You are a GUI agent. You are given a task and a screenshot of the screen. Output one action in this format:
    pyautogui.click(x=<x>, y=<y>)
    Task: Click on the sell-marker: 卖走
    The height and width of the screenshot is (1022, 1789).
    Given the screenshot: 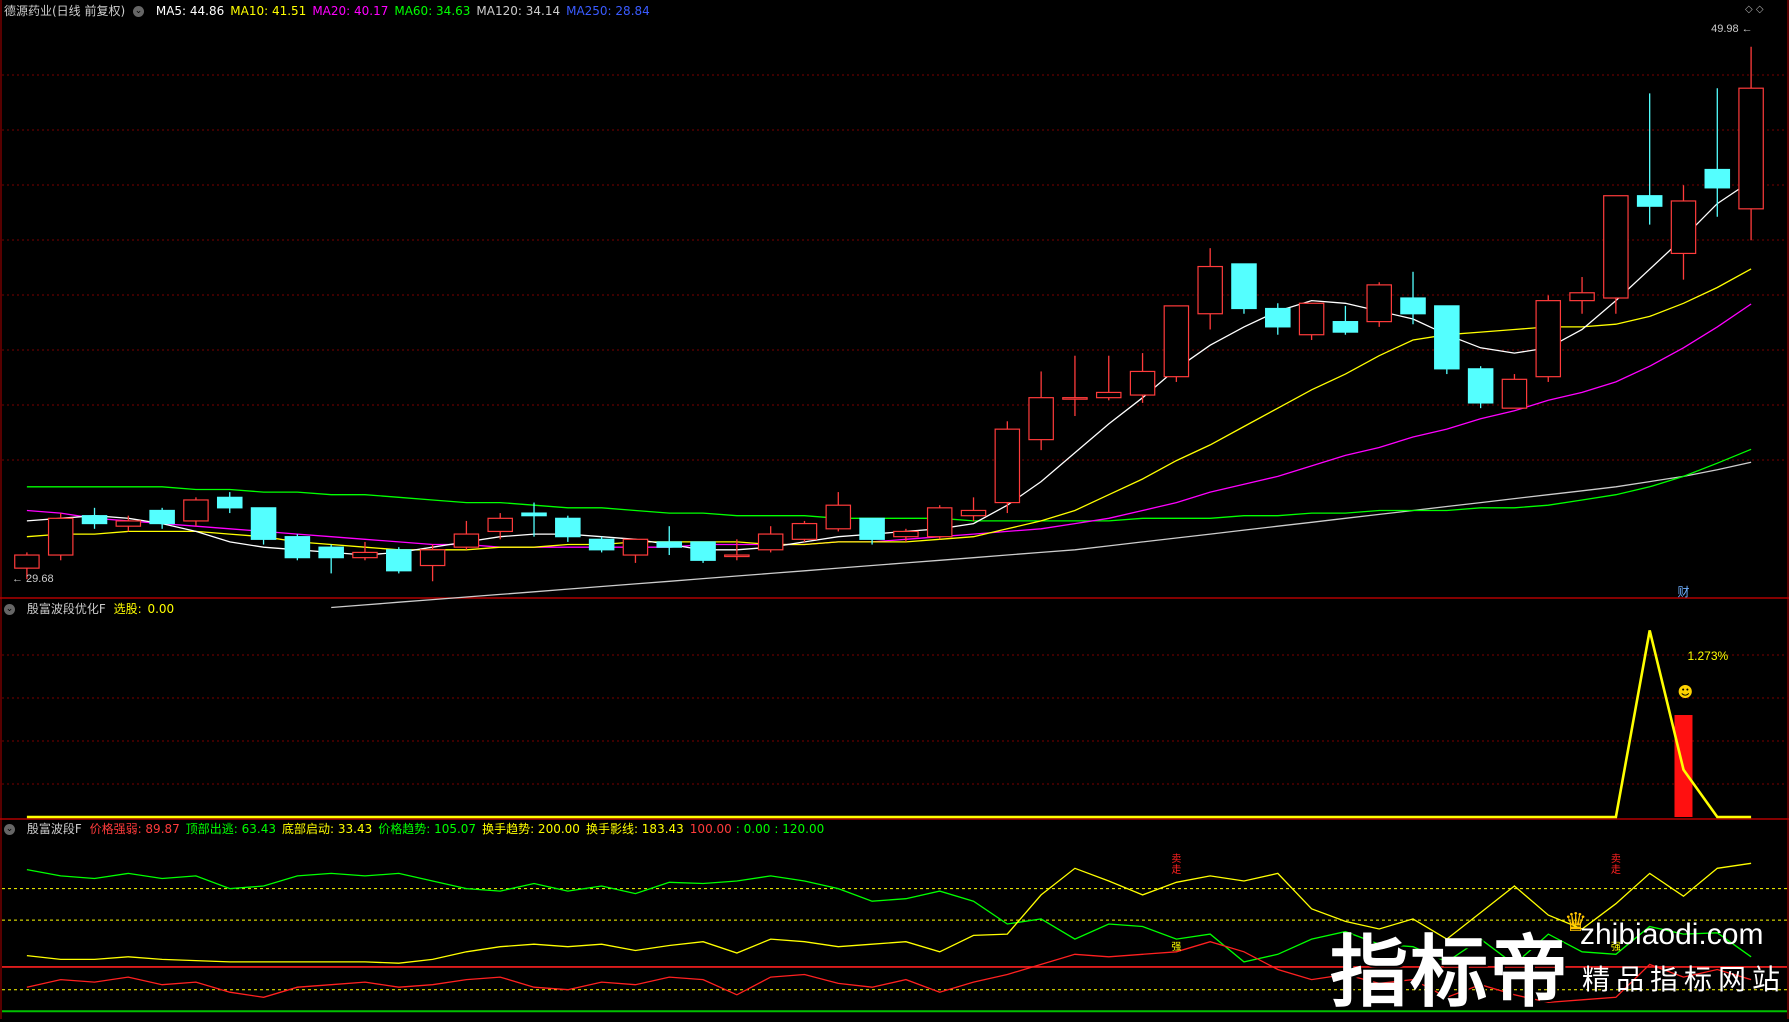 What is the action you would take?
    pyautogui.click(x=1616, y=864)
    